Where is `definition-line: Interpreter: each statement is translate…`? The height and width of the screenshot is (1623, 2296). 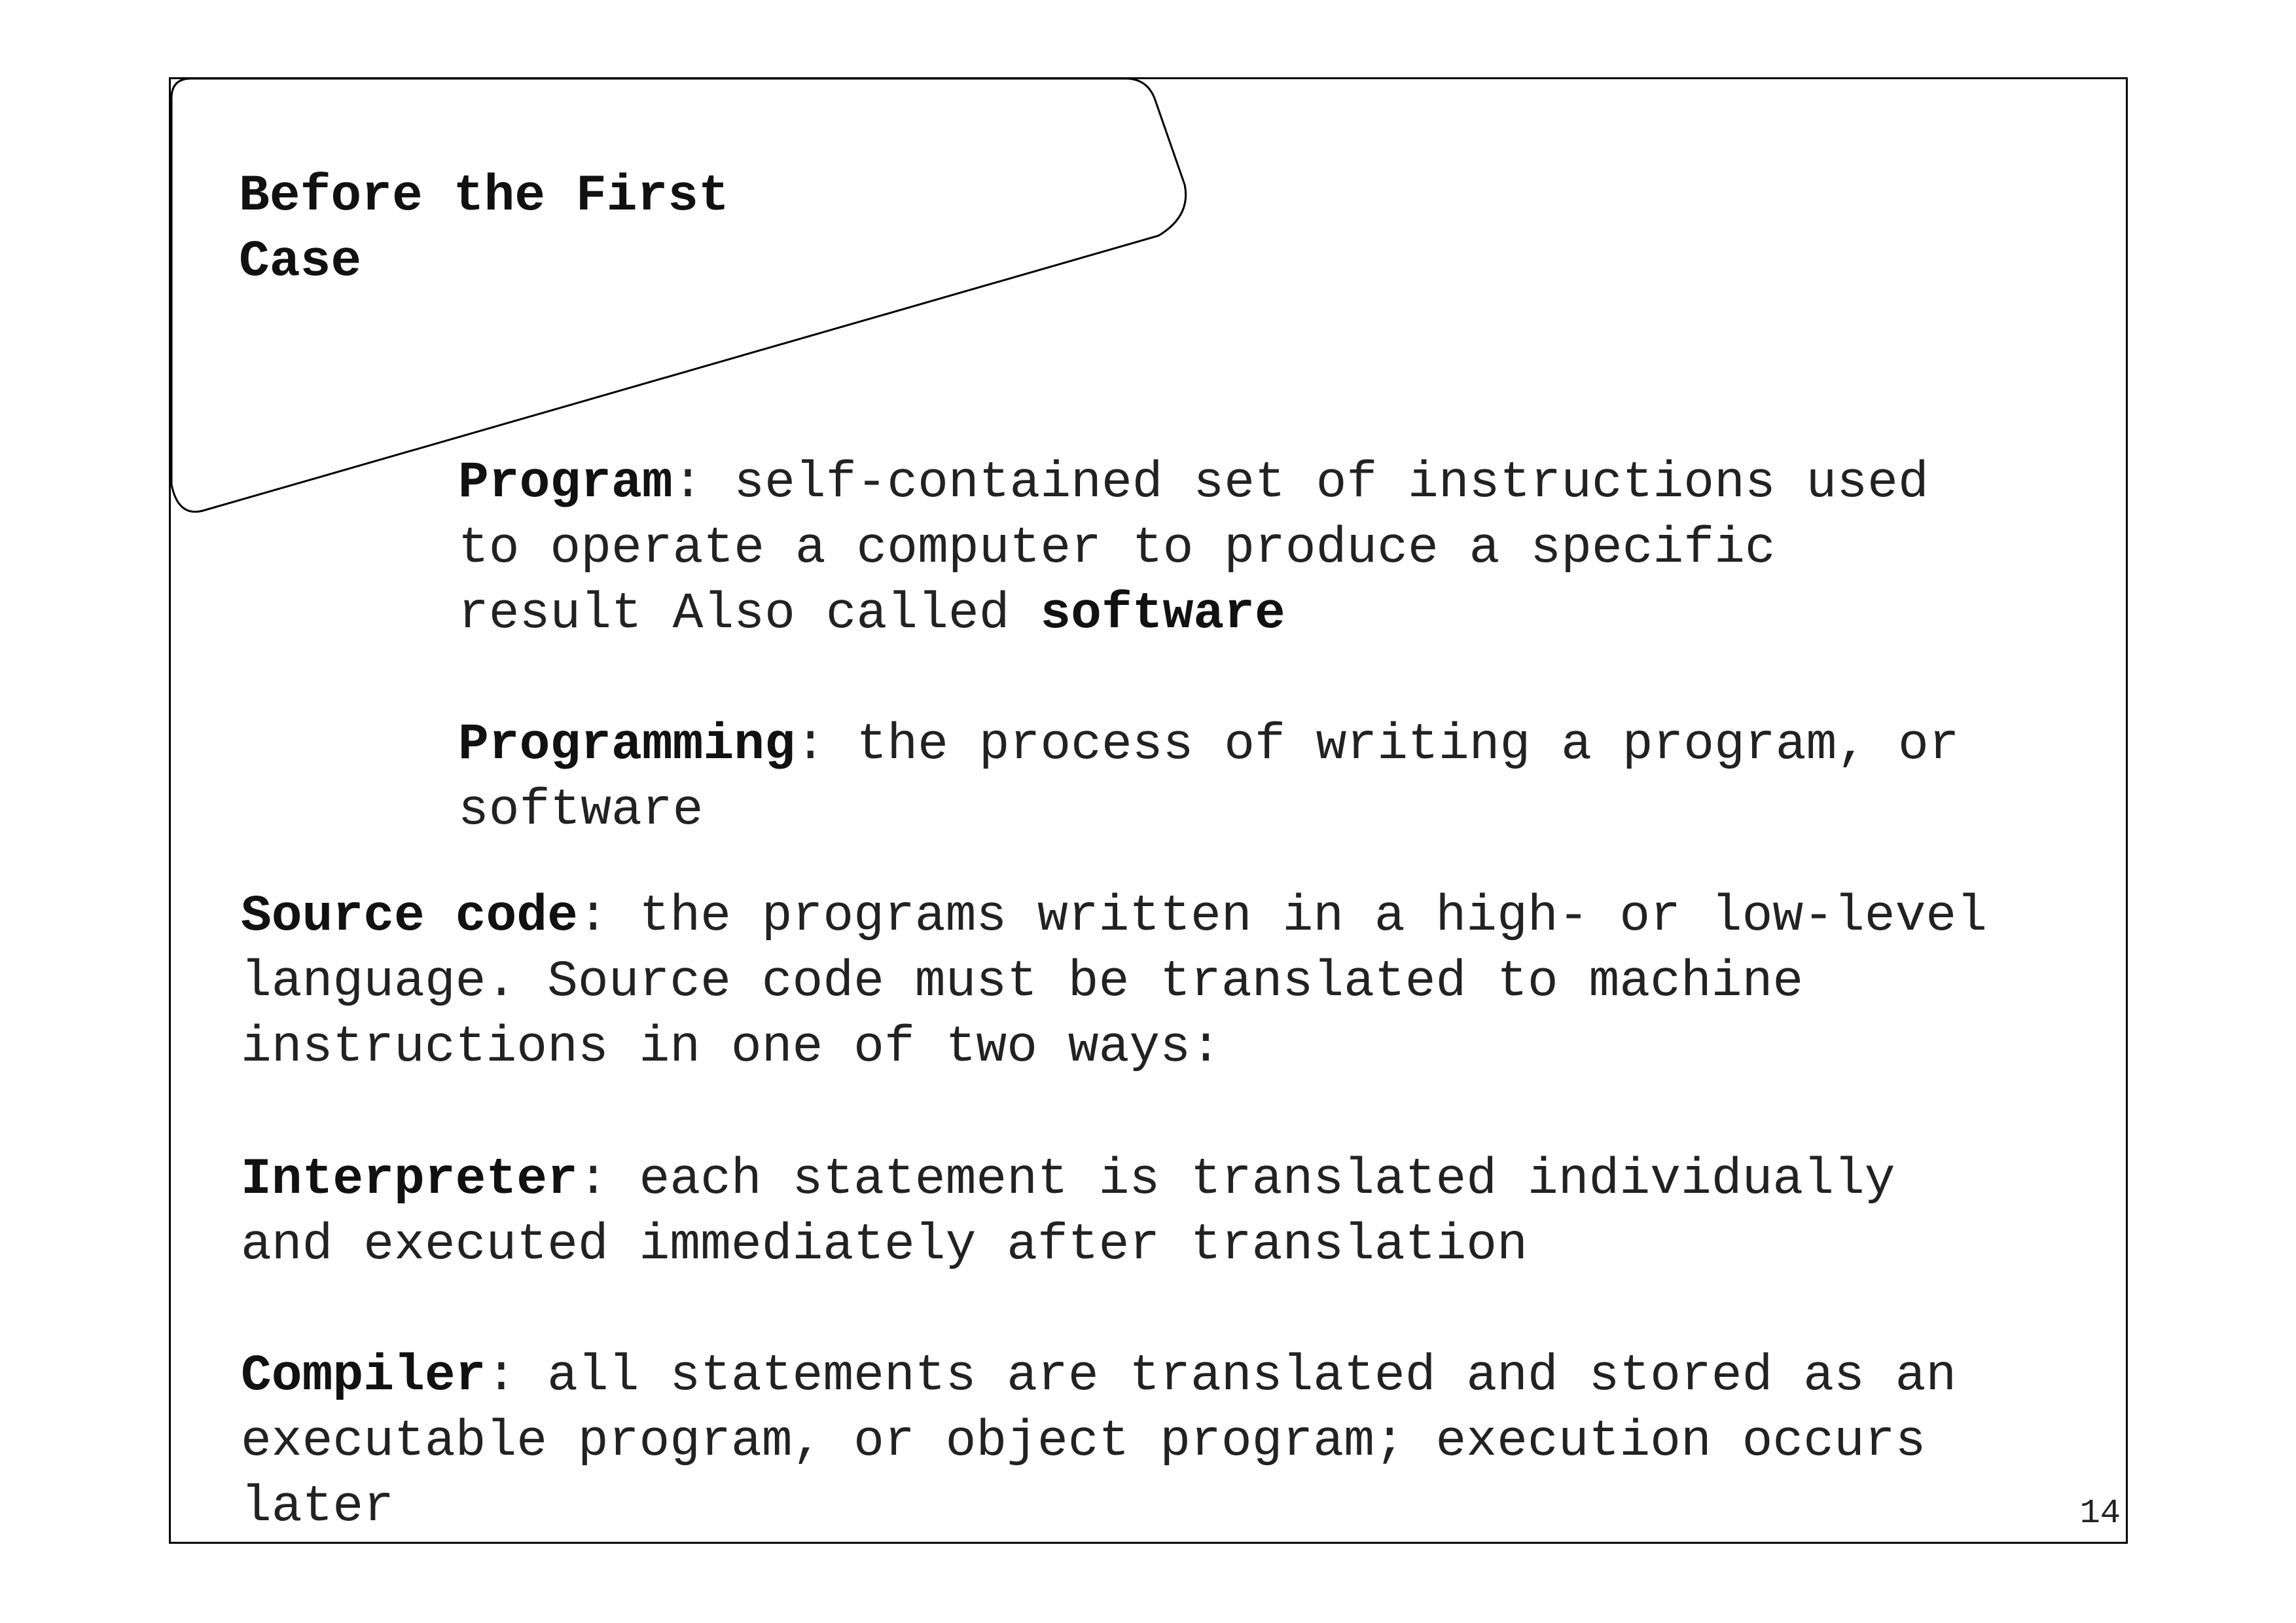 definition-line: Interpreter: each statement is translate… is located at coordinates (1068, 1180).